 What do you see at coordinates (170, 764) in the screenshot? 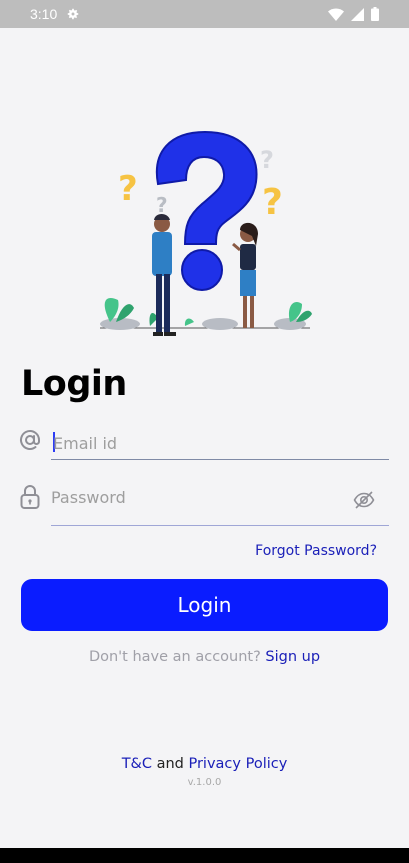
I see `and-text: and` at bounding box center [170, 764].